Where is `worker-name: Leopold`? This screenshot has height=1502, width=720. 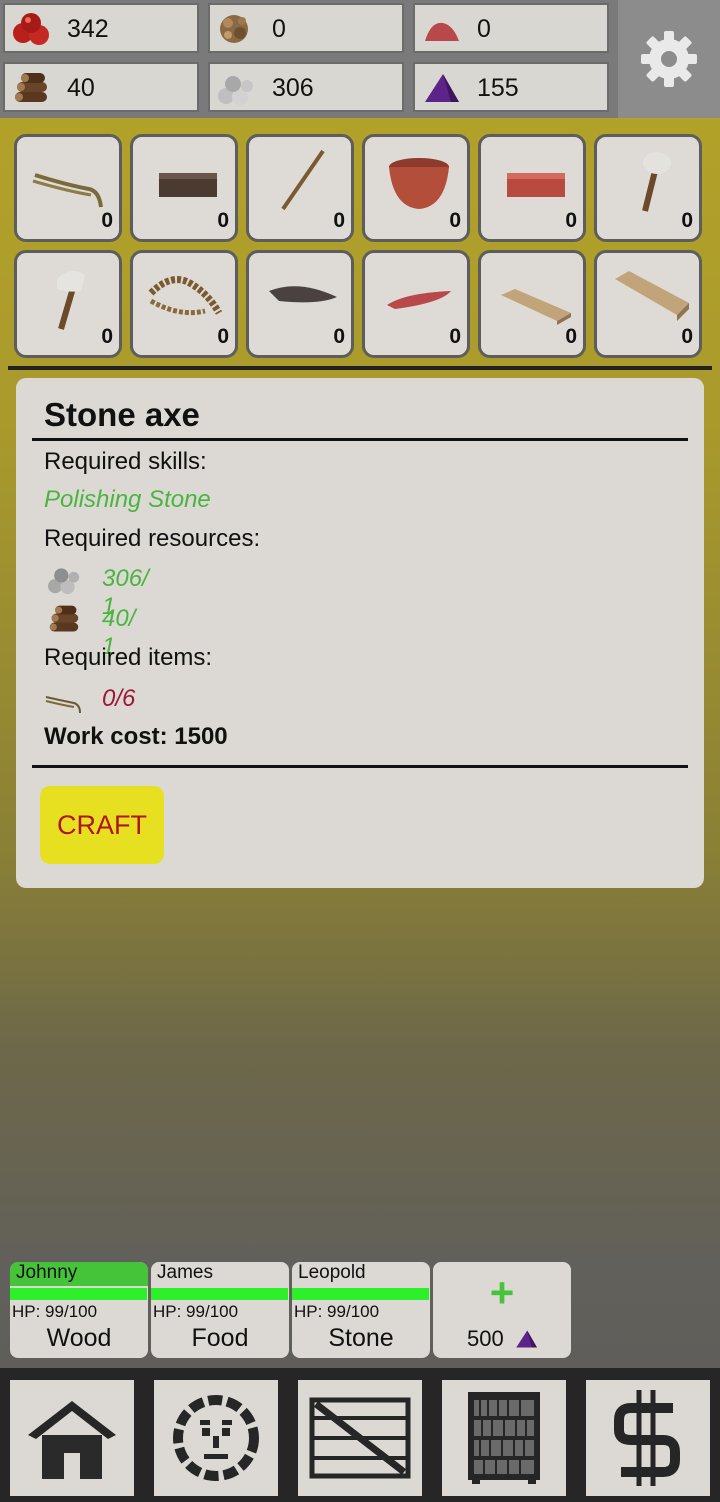
worker-name: Leopold is located at coordinates (332, 1272).